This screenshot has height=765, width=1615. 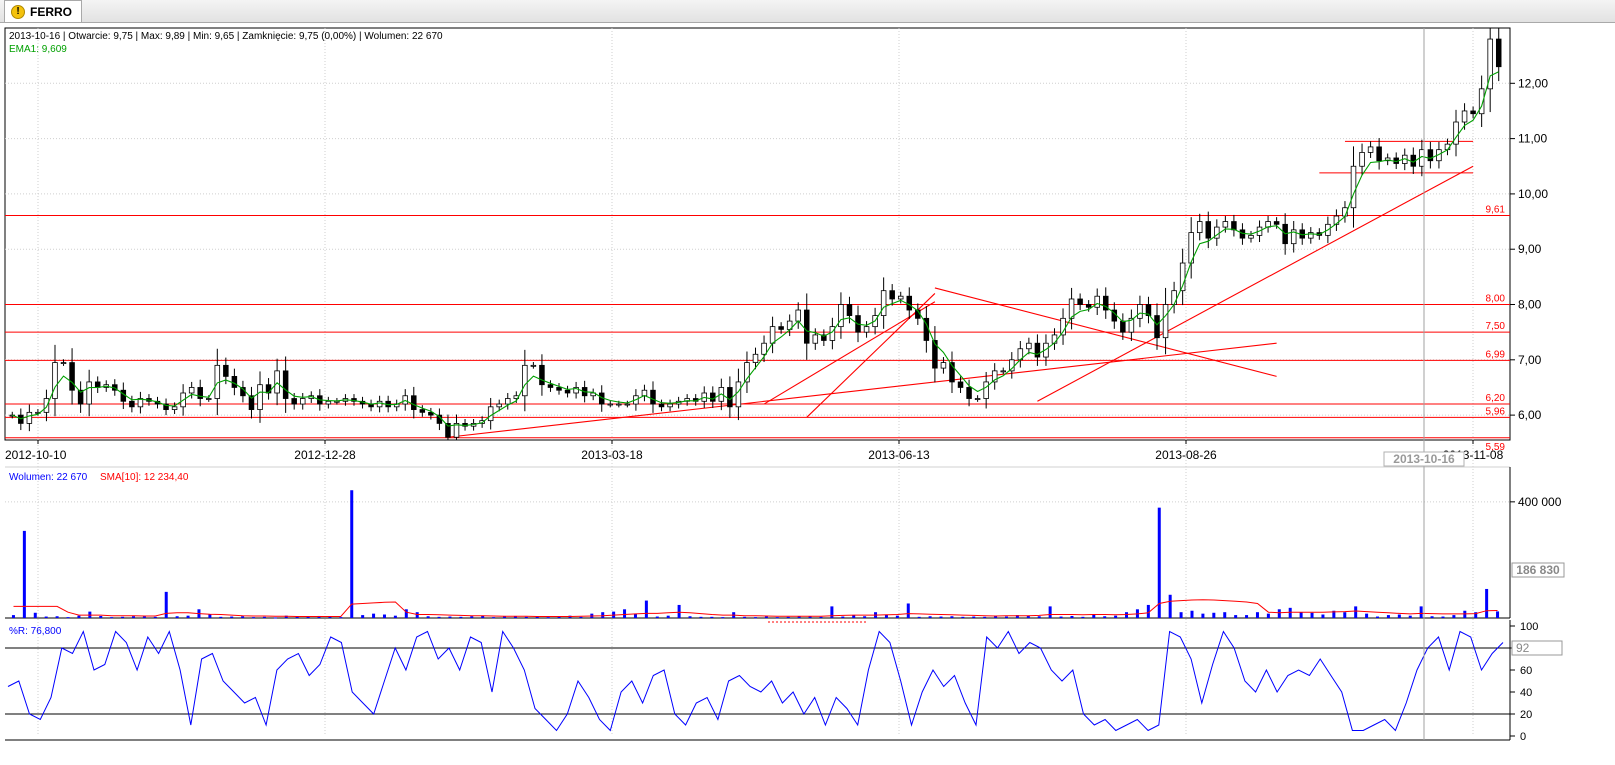 I want to click on volume-cursor-value: 186 830, so click(x=1538, y=570).